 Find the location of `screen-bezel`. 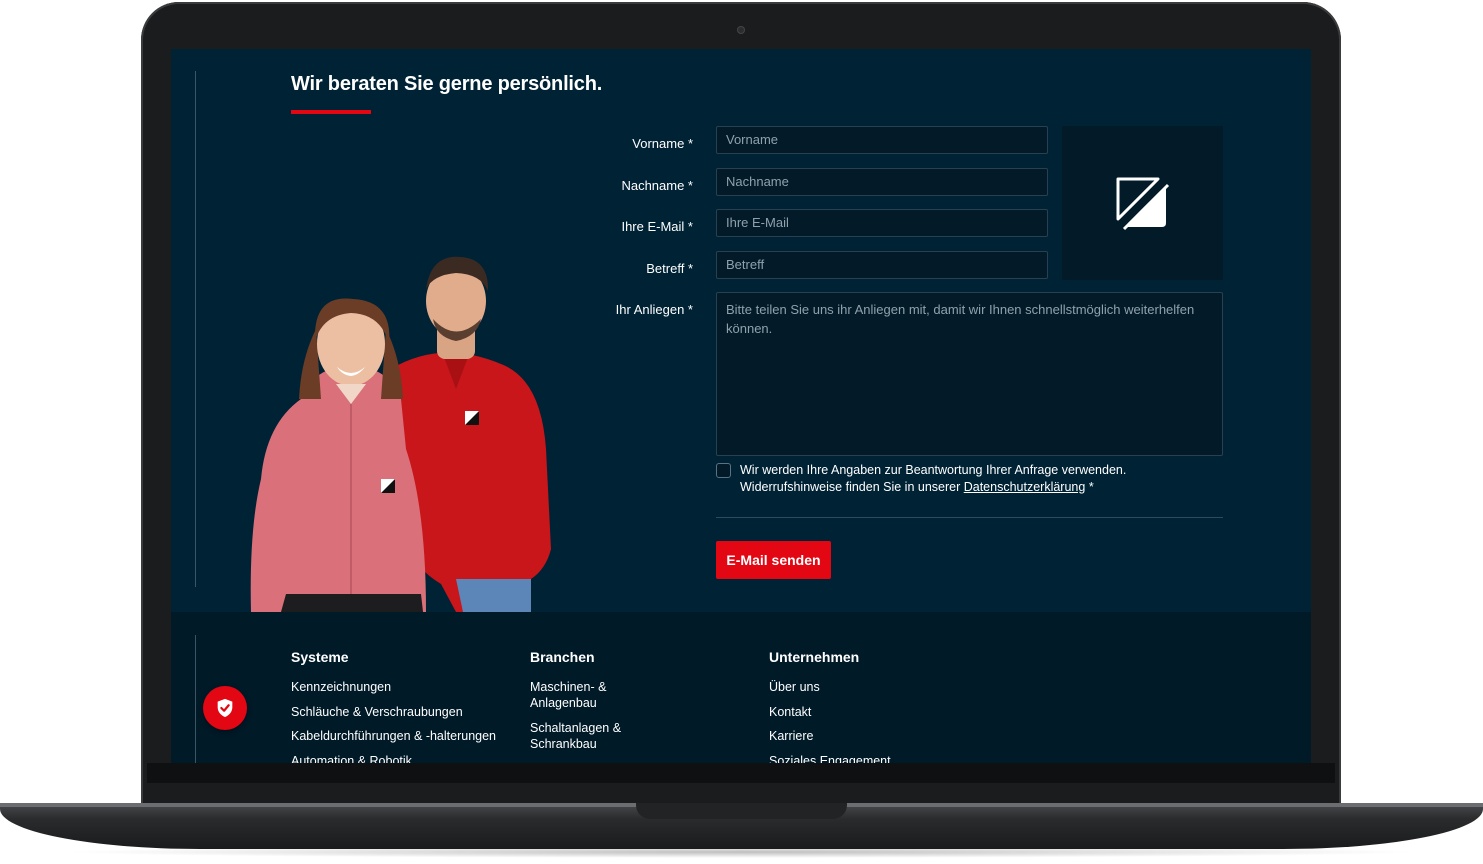

screen-bezel is located at coordinates (741, 773).